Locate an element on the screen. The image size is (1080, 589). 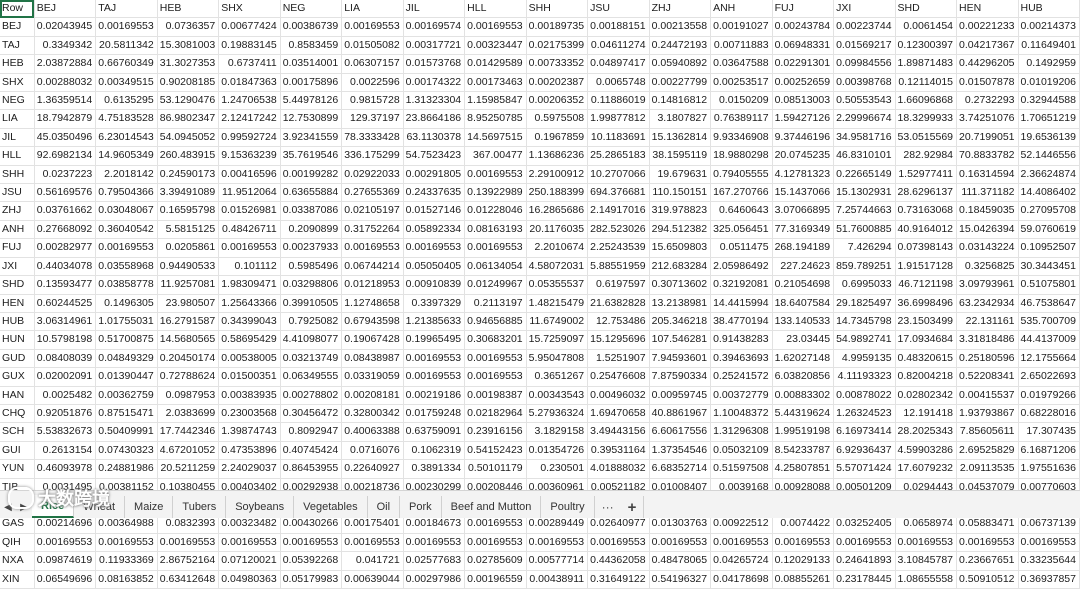
value-cell: 14.5680565 is located at coordinates (188, 340).